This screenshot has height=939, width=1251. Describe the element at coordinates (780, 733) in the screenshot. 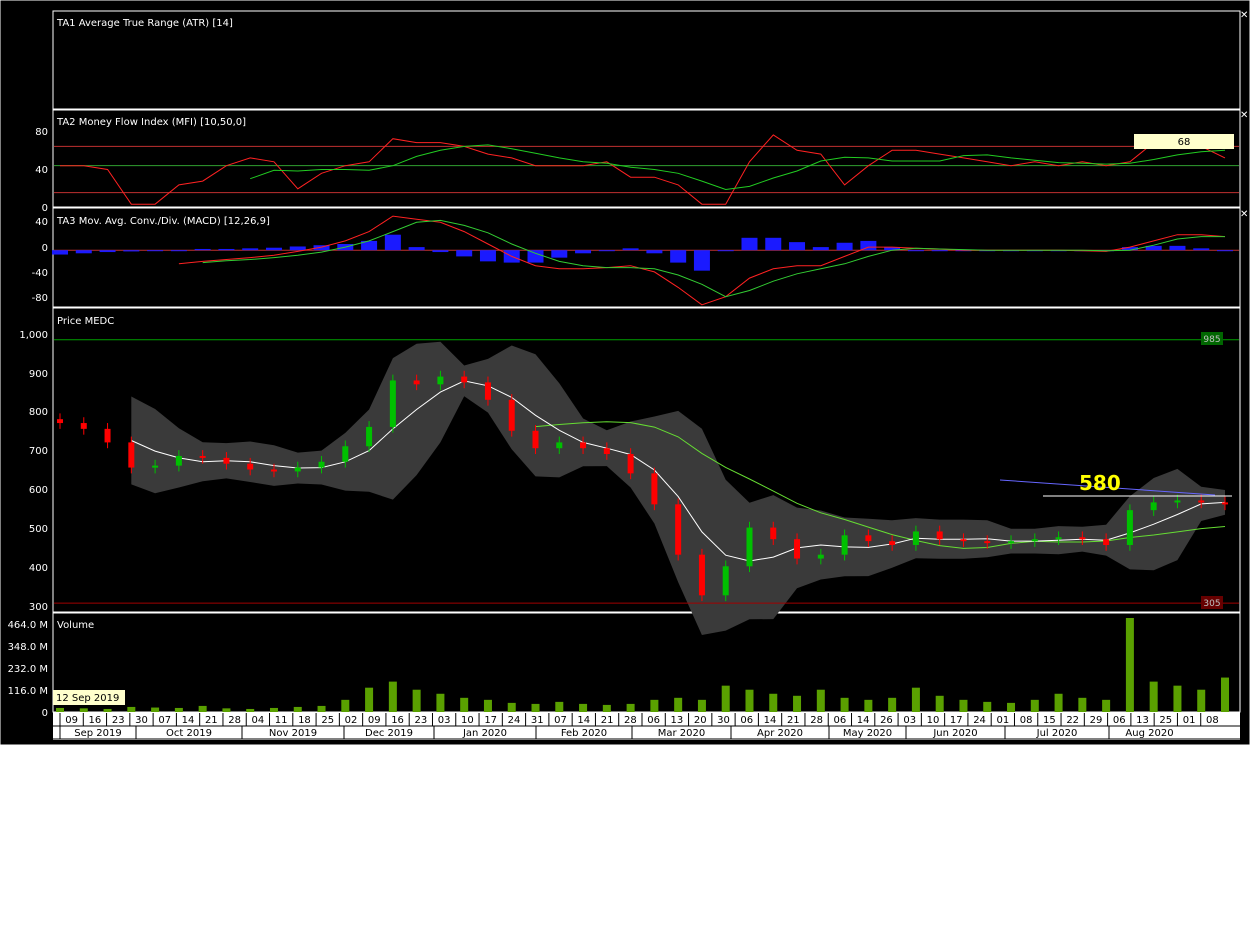

I see `x-month-label: Apr 2020` at that location.